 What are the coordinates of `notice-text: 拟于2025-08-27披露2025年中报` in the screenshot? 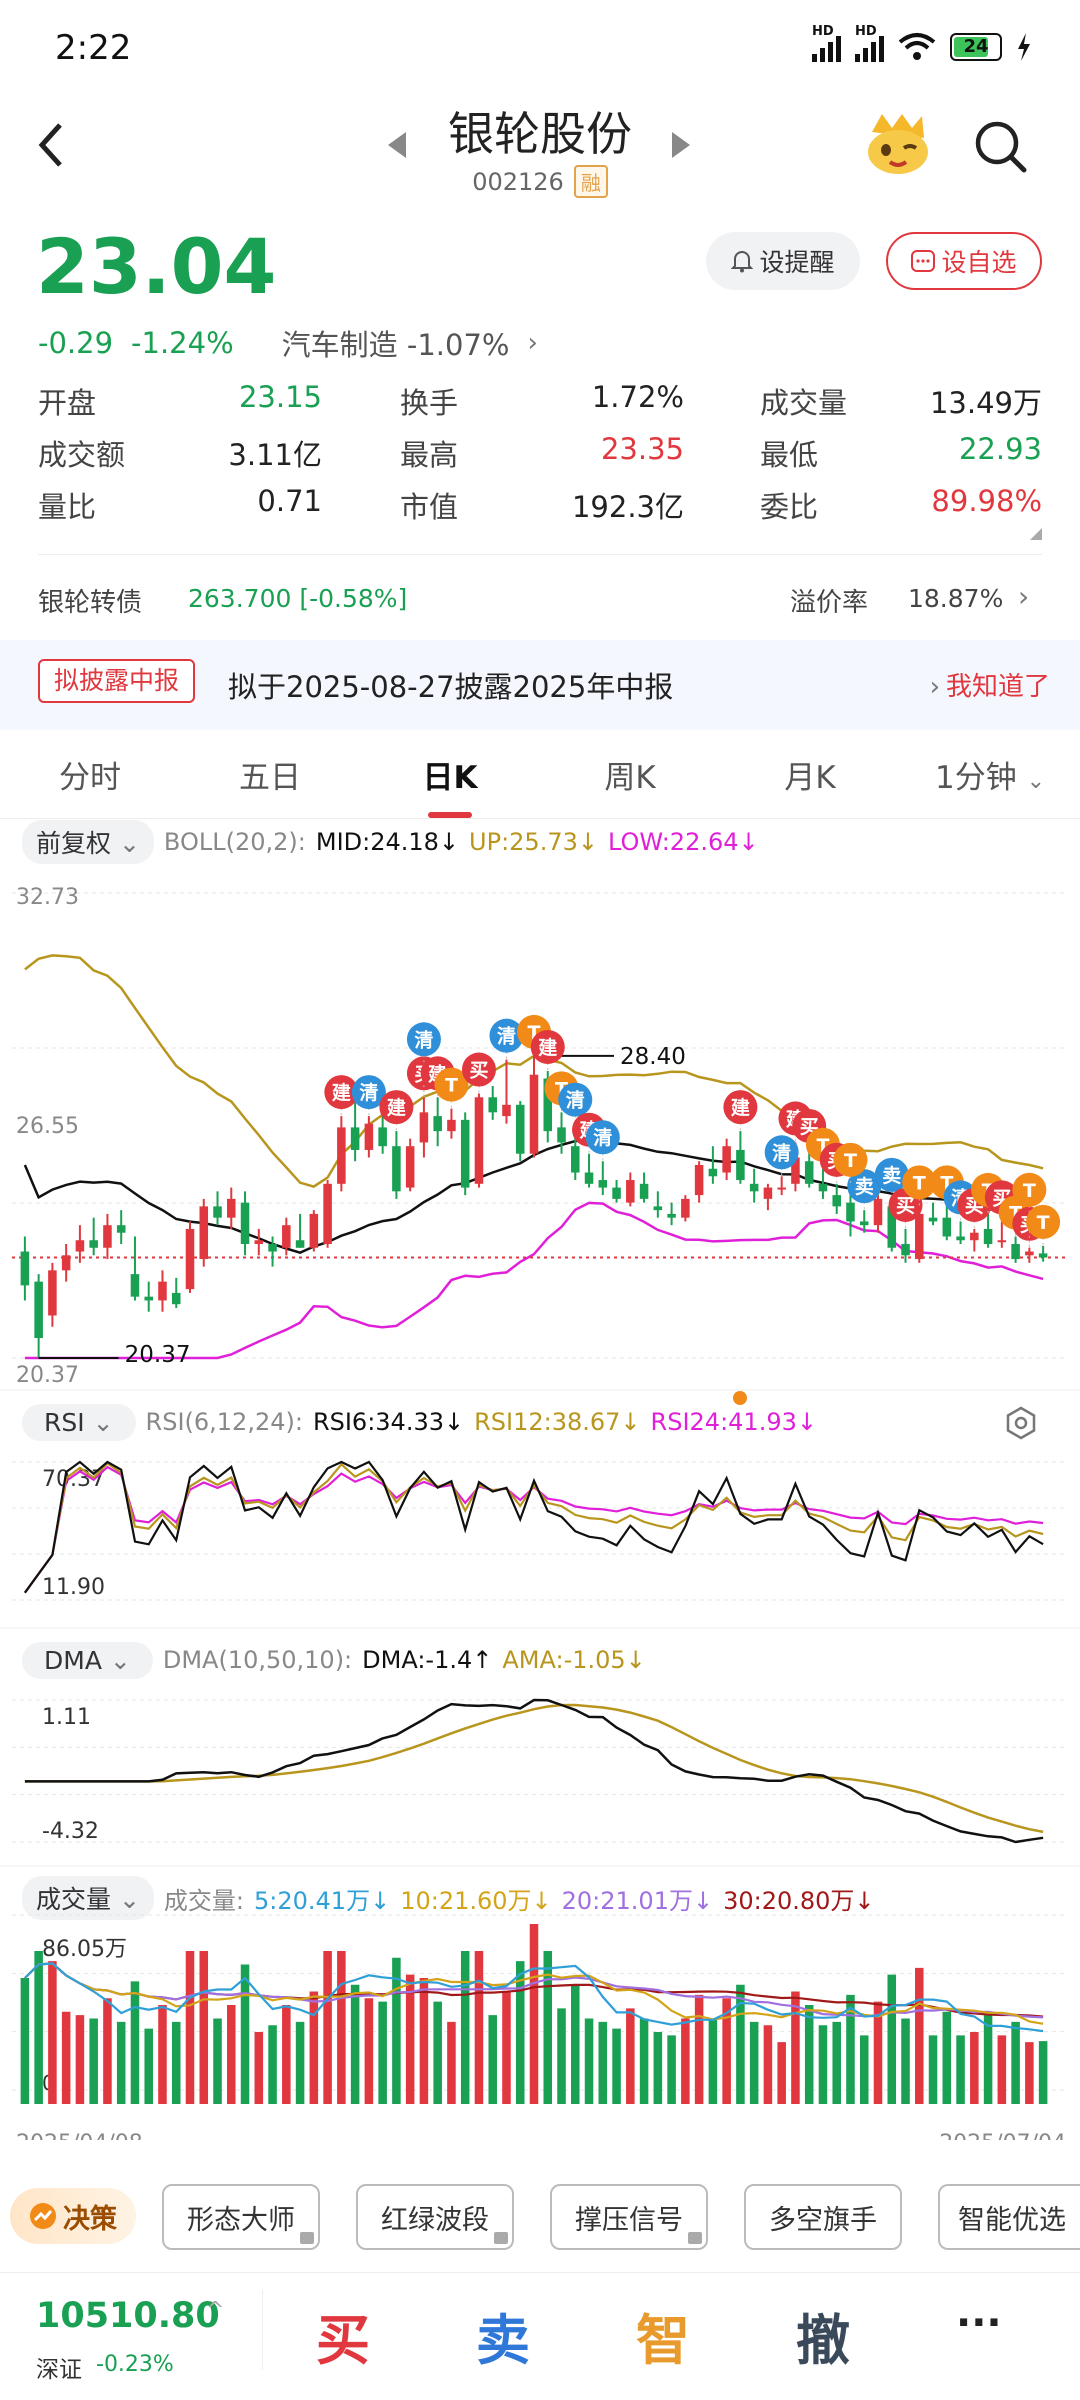 It's located at (451, 687).